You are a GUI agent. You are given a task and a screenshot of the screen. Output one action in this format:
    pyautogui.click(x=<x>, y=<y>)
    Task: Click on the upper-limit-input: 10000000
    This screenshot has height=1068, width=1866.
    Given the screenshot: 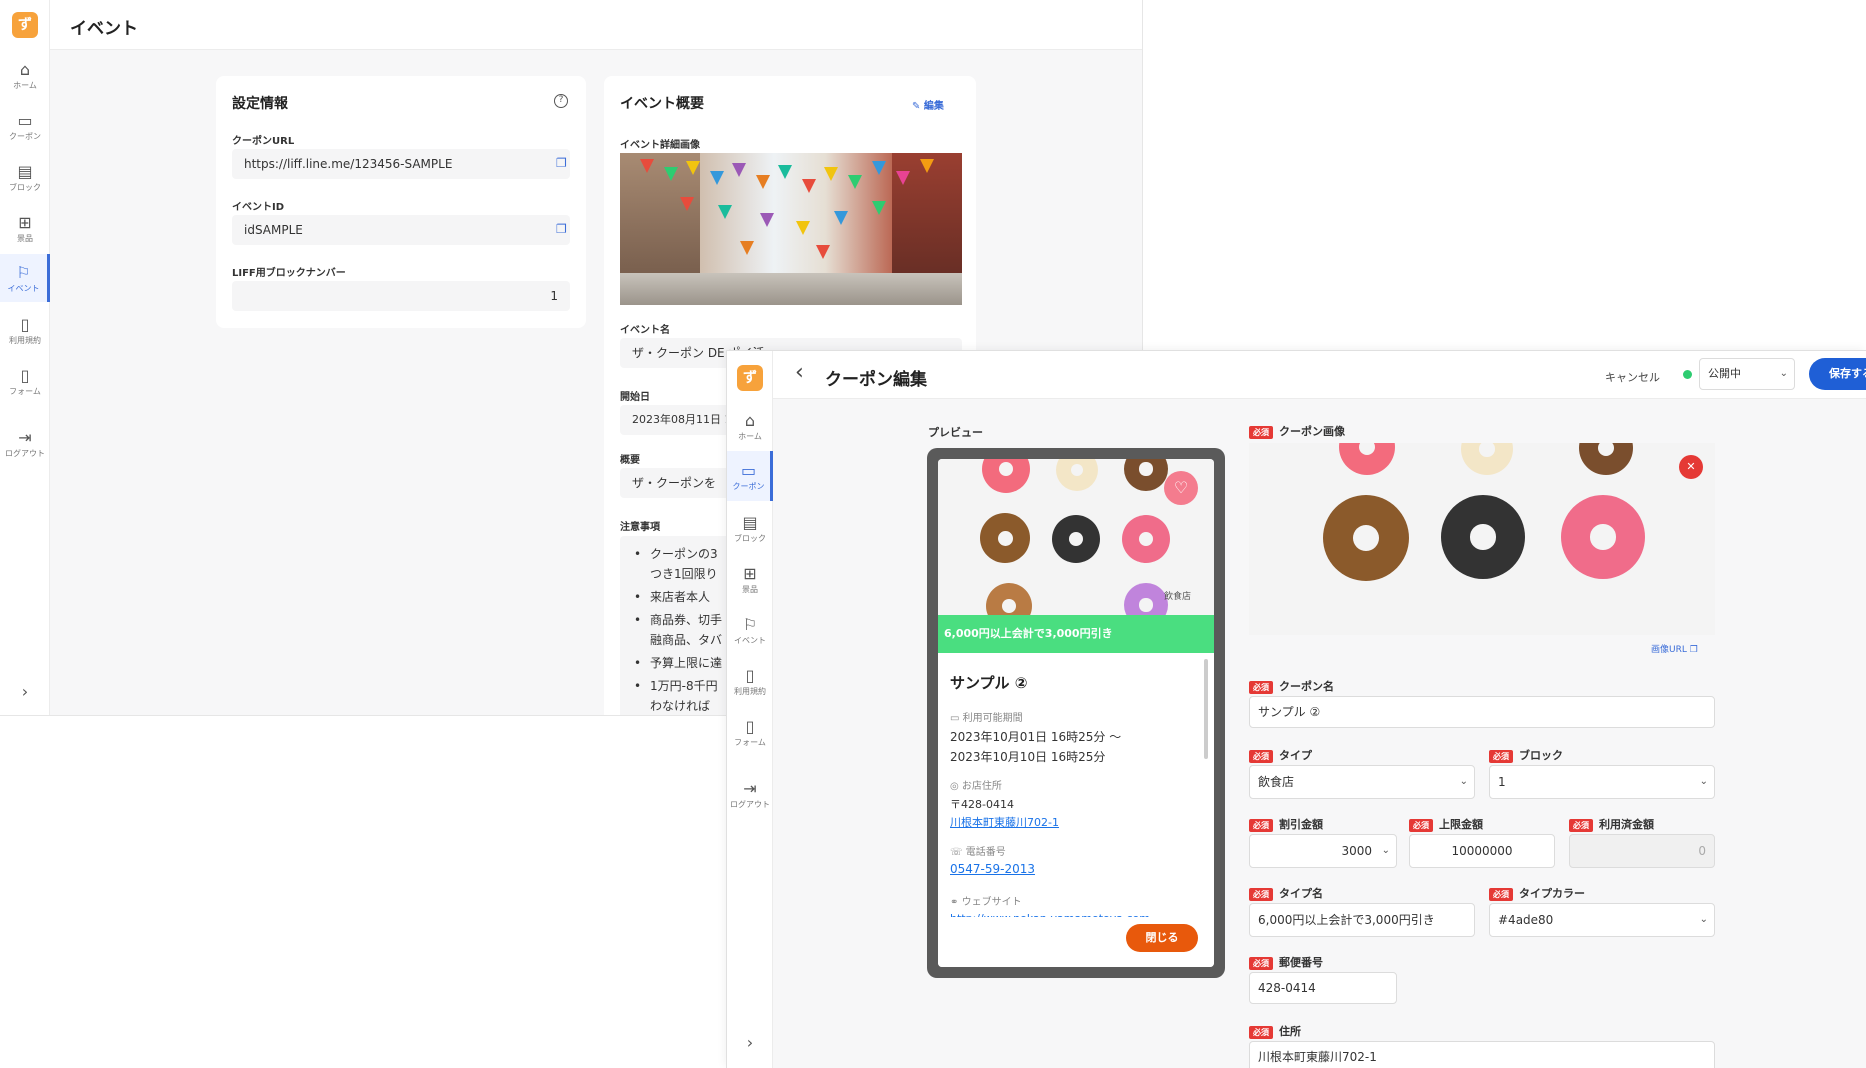 What is the action you would take?
    pyautogui.click(x=1482, y=851)
    